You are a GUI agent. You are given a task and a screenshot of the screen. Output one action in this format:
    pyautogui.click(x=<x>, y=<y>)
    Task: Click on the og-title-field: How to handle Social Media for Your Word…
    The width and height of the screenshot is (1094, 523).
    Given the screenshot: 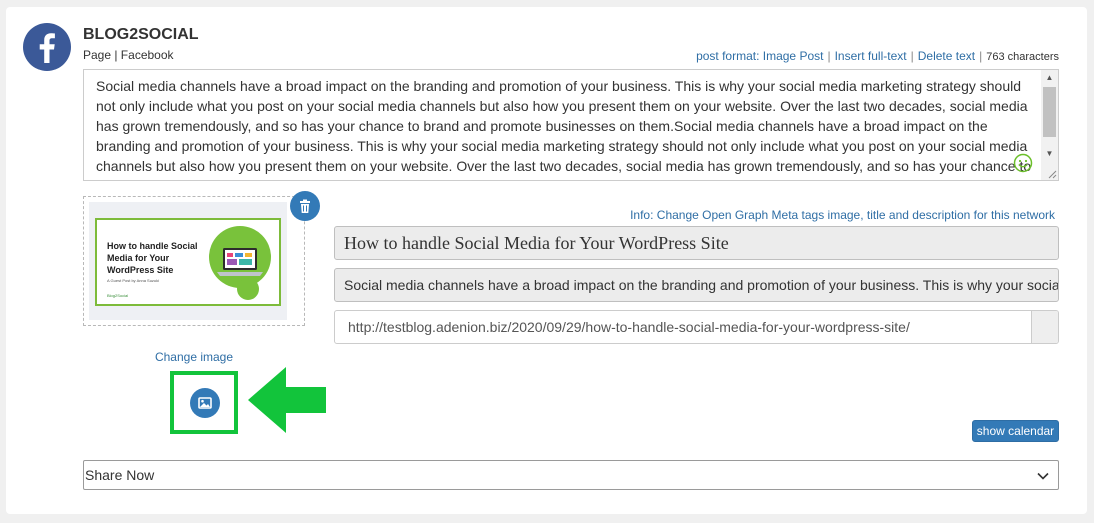 What is the action you would take?
    pyautogui.click(x=696, y=243)
    